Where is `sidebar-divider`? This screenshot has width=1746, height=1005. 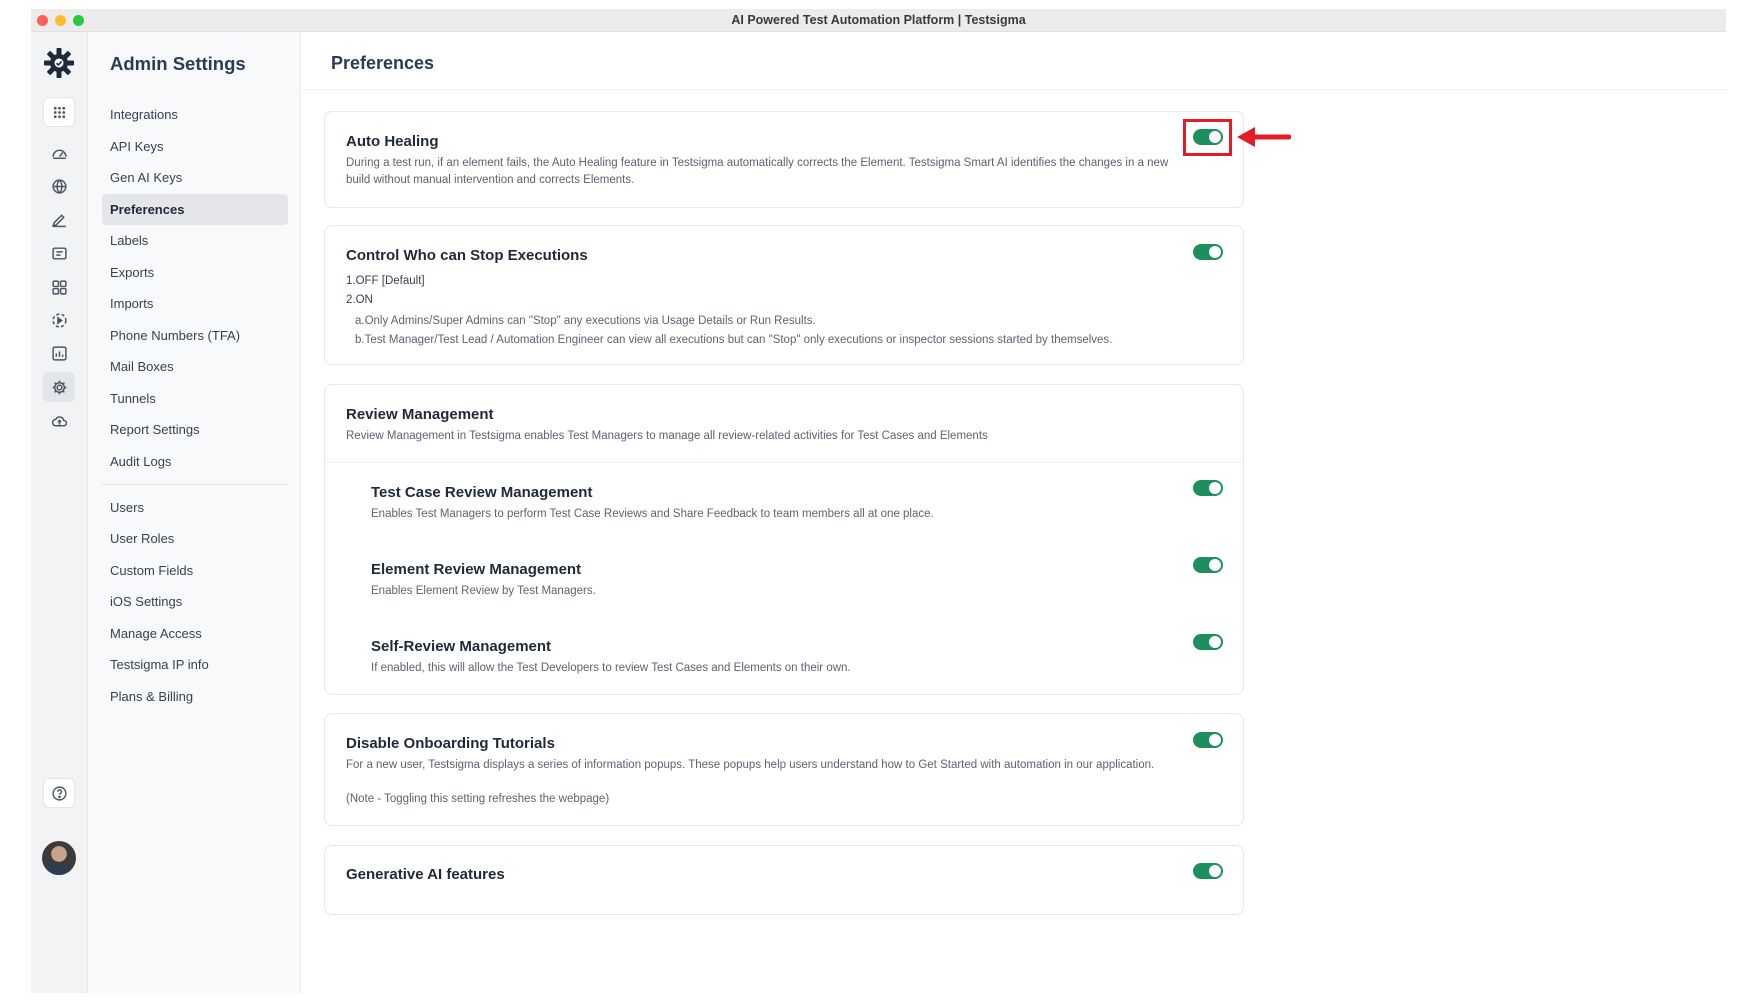
sidebar-divider is located at coordinates (195, 484).